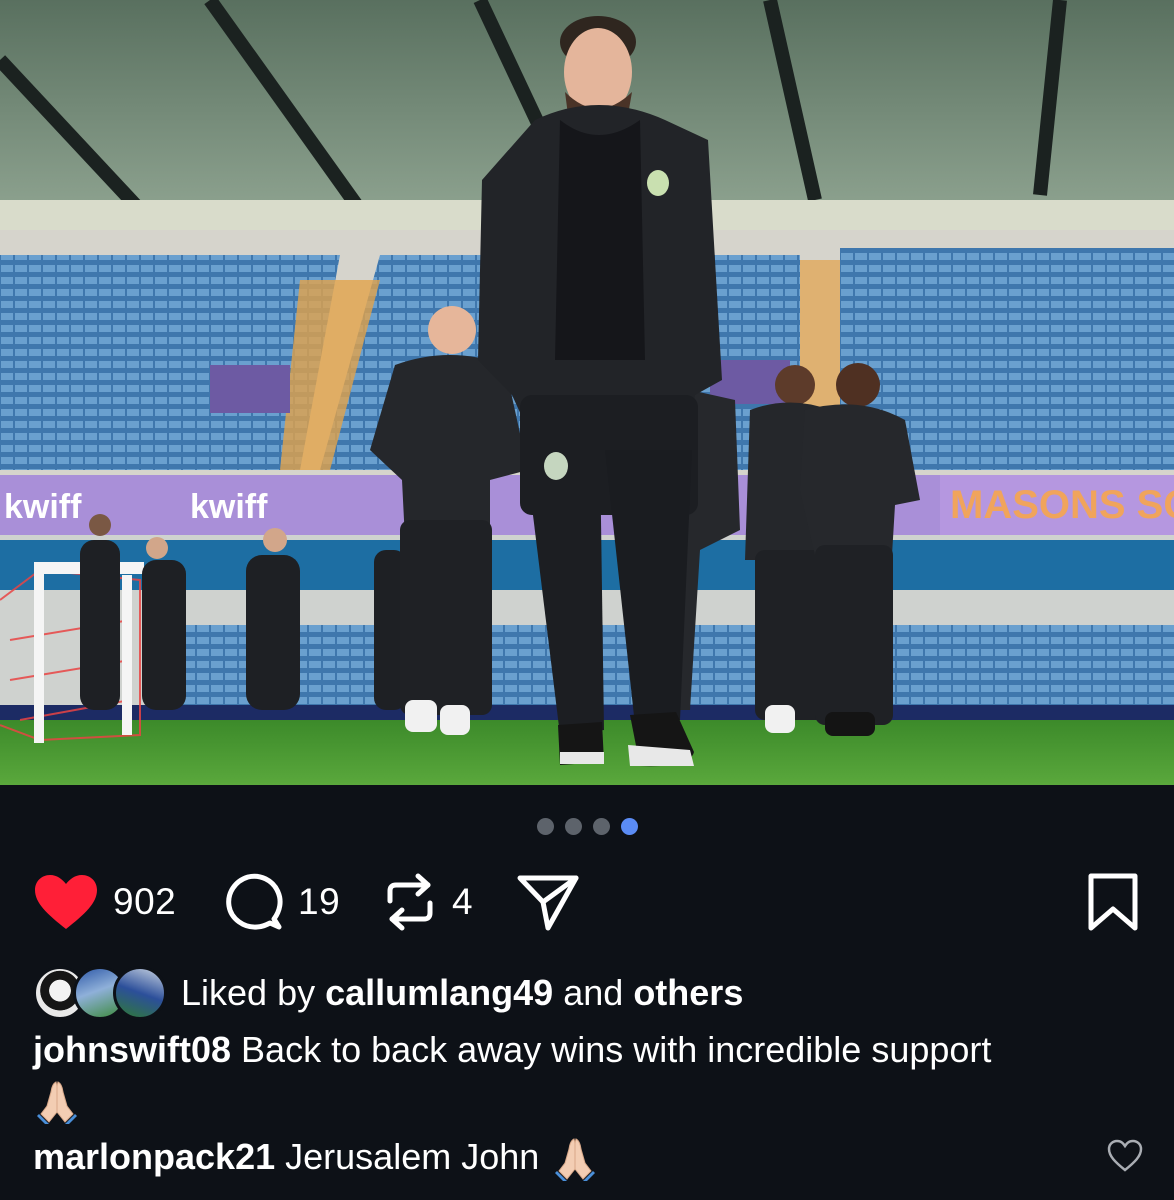 The height and width of the screenshot is (1200, 1174). Describe the element at coordinates (43, 507) in the screenshot. I see `banner-kwiff-1: kwiff` at that location.